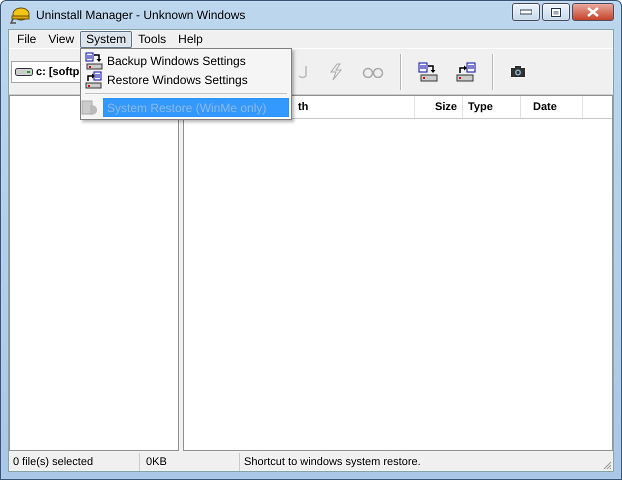 The width and height of the screenshot is (622, 480). Describe the element at coordinates (20, 15) in the screenshot. I see `hard-hat-icon` at that location.